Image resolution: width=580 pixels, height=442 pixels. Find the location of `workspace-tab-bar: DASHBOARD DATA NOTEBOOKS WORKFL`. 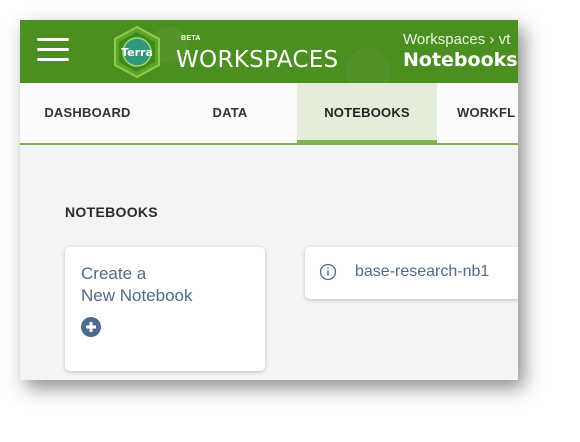

workspace-tab-bar: DASHBOARD DATA NOTEBOOKS WORKFL is located at coordinates (269, 114).